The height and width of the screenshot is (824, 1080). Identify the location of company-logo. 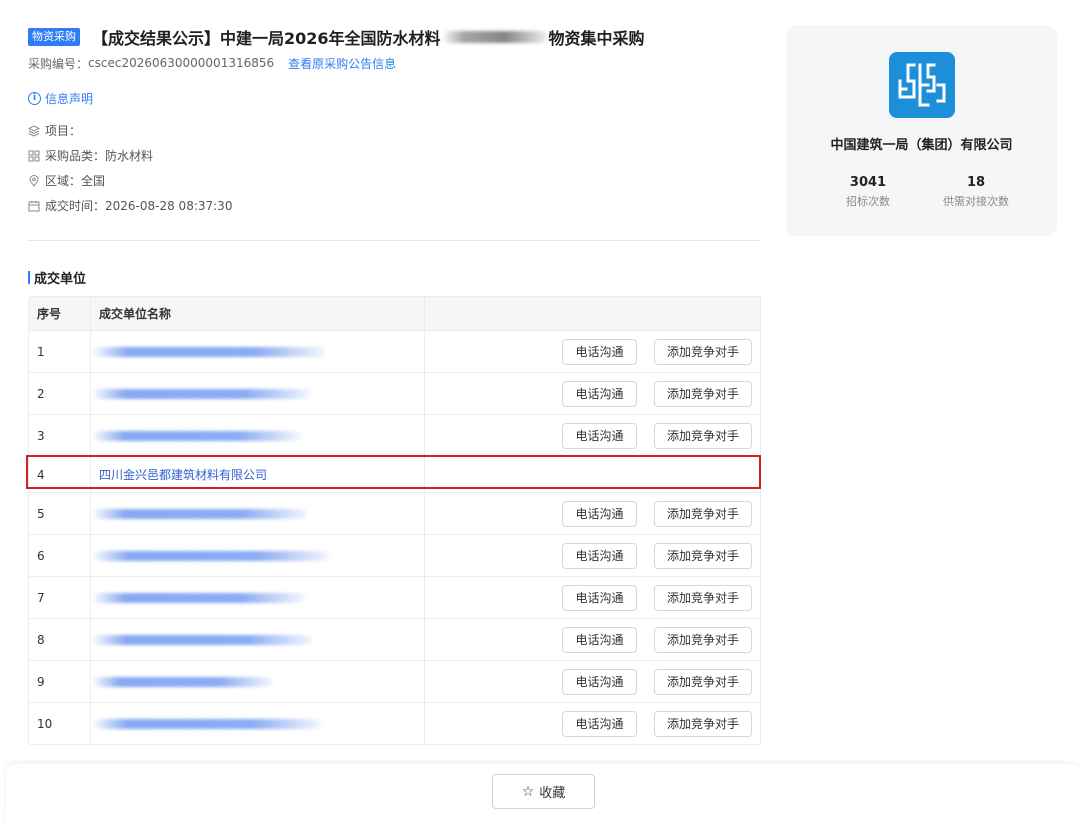
(922, 85).